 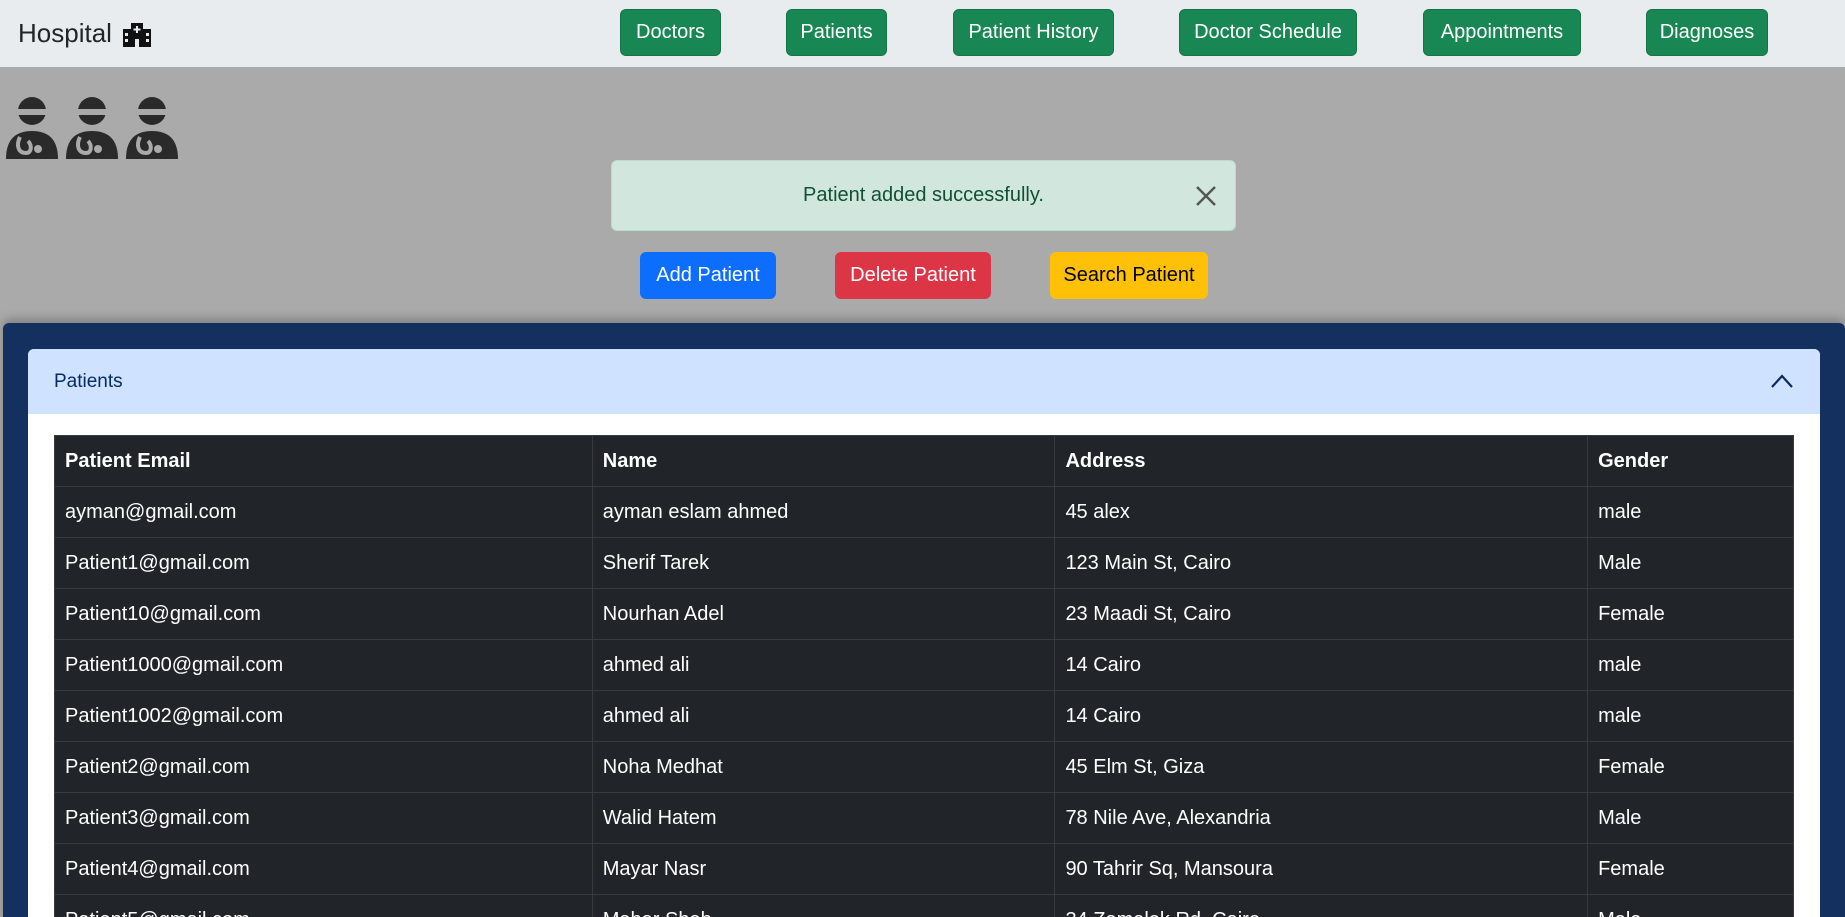 What do you see at coordinates (1129, 275) in the screenshot?
I see `search-patient-button: Search Patient` at bounding box center [1129, 275].